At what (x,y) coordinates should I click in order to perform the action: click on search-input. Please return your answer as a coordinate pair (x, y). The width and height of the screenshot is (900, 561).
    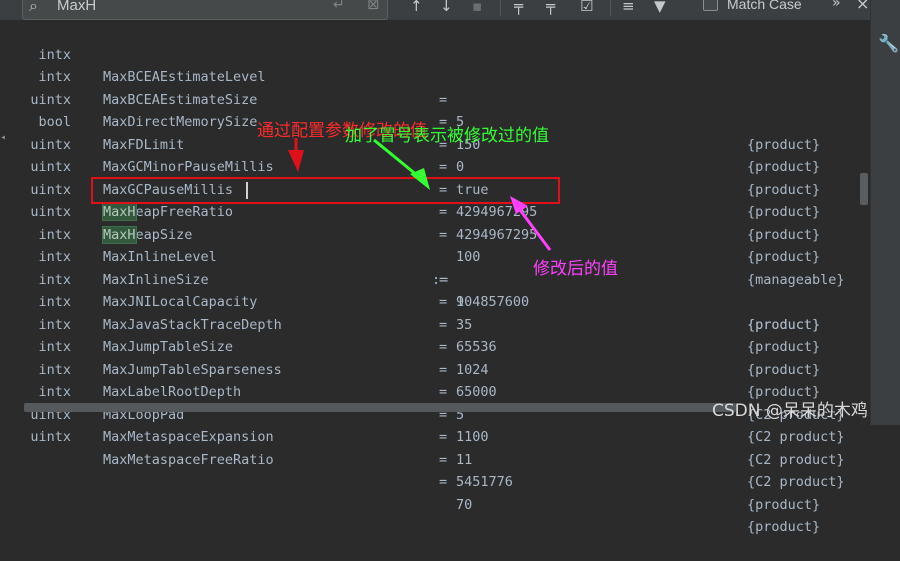
    Looking at the image, I should click on (187, 8).